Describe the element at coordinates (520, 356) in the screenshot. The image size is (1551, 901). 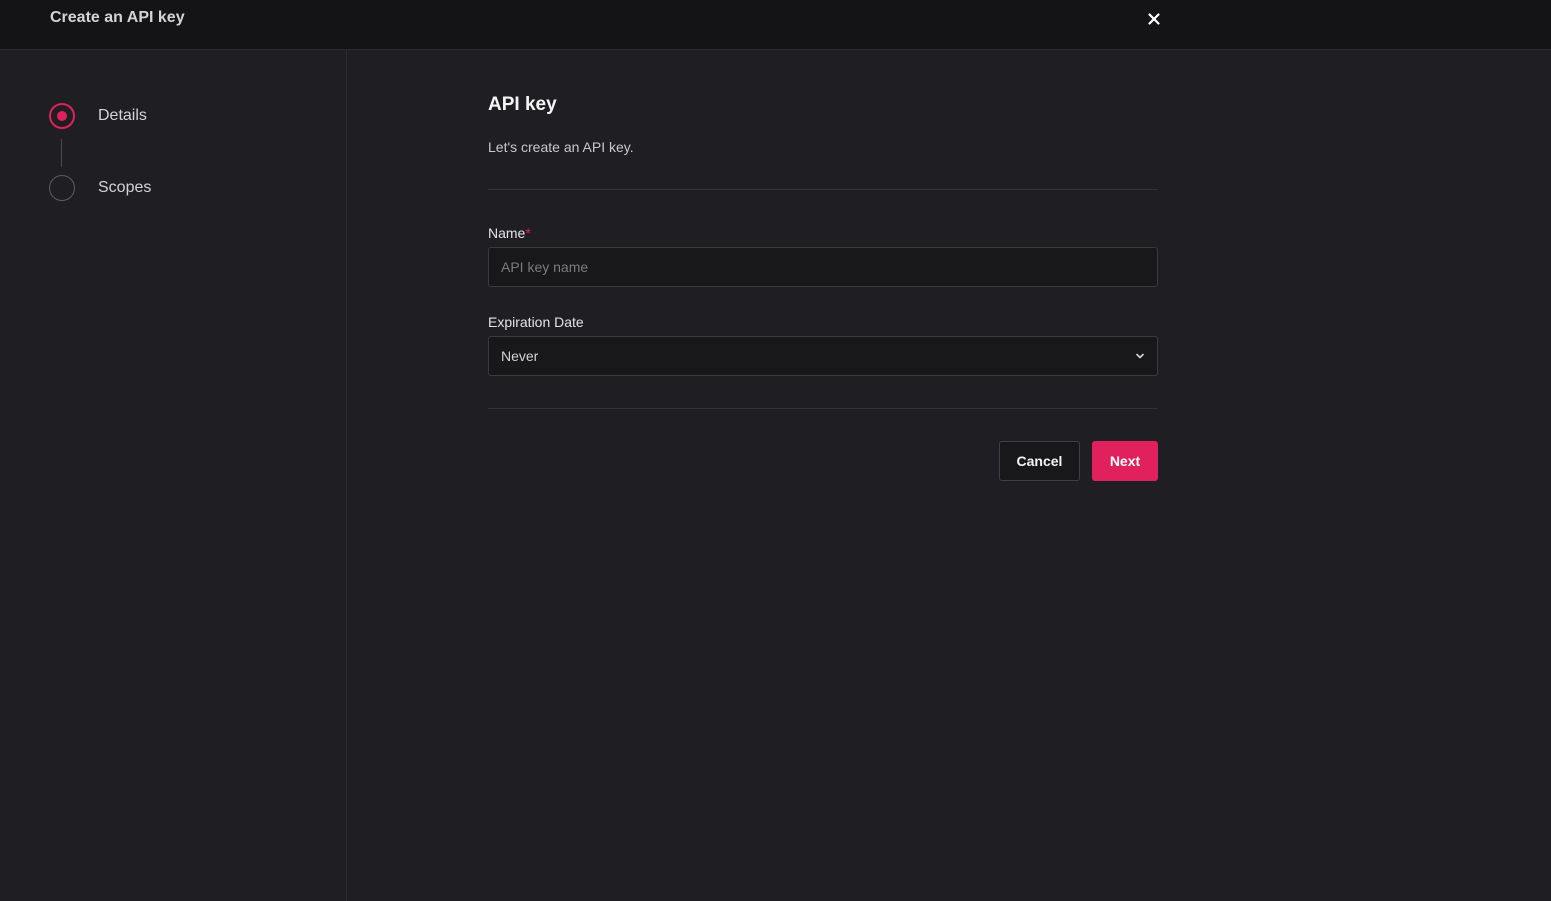
I see `expiration-value: Never` at that location.